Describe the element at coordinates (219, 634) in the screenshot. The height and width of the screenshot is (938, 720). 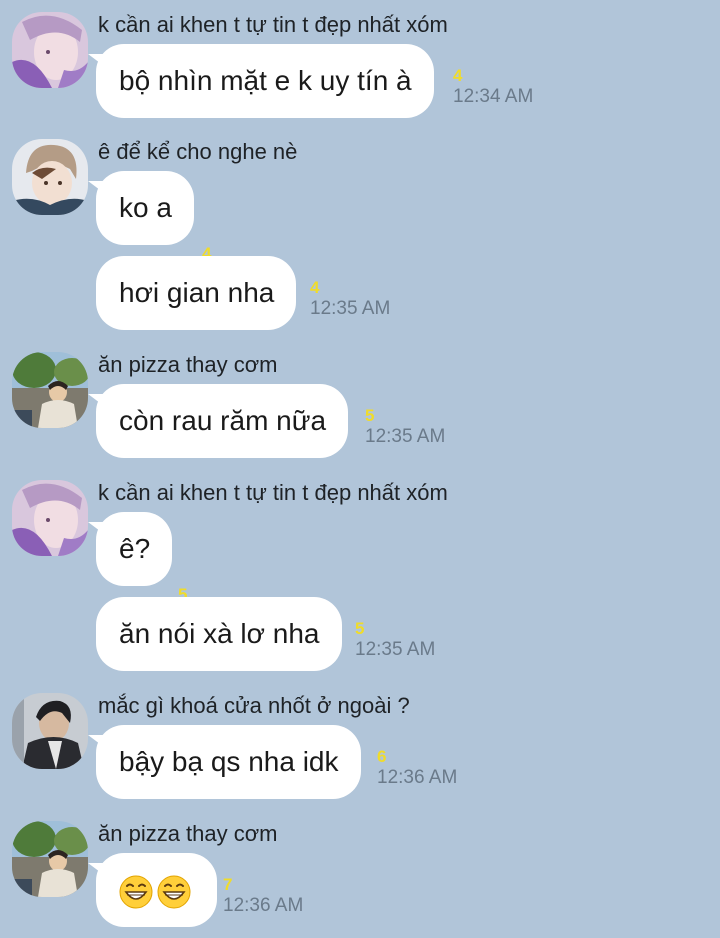
I see `message-bubble: ăn nói xà lơ nha` at that location.